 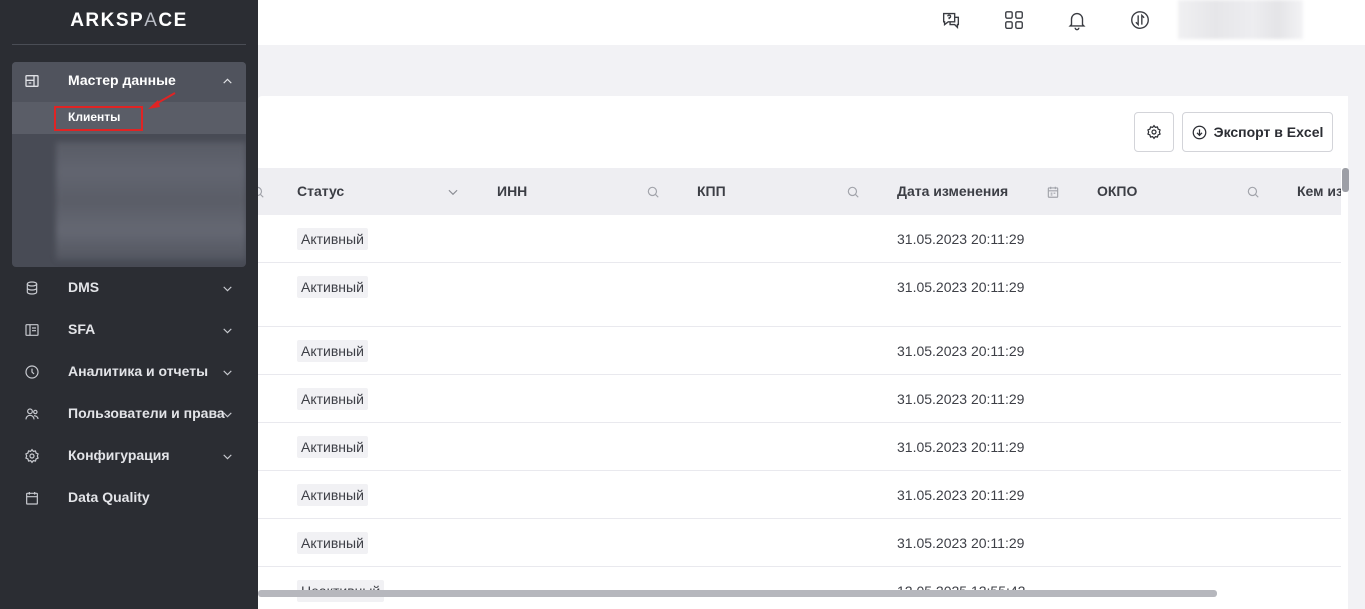 I want to click on users-icon, so click(x=32, y=414).